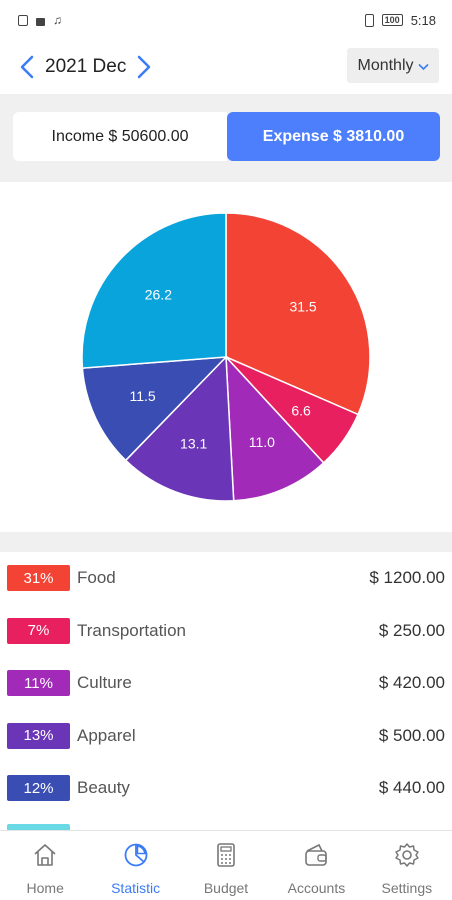  I want to click on category-percent-badge: 13%, so click(38, 735).